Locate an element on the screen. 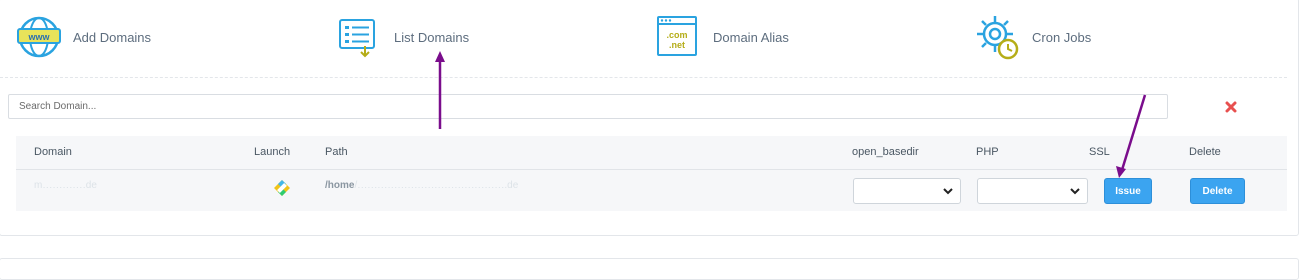  delete-button: Delete is located at coordinates (1217, 191).